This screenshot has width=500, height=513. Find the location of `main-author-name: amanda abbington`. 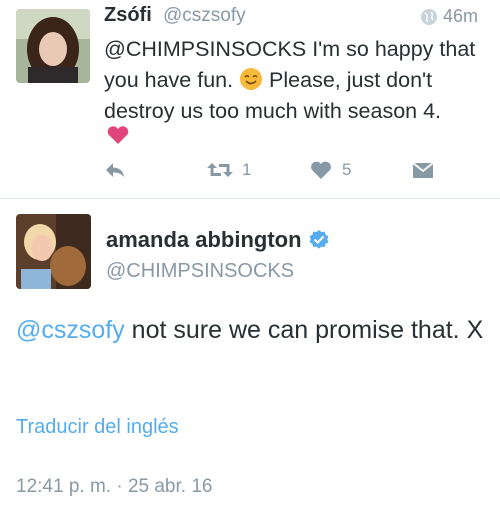

main-author-name: amanda abbington is located at coordinates (204, 240).